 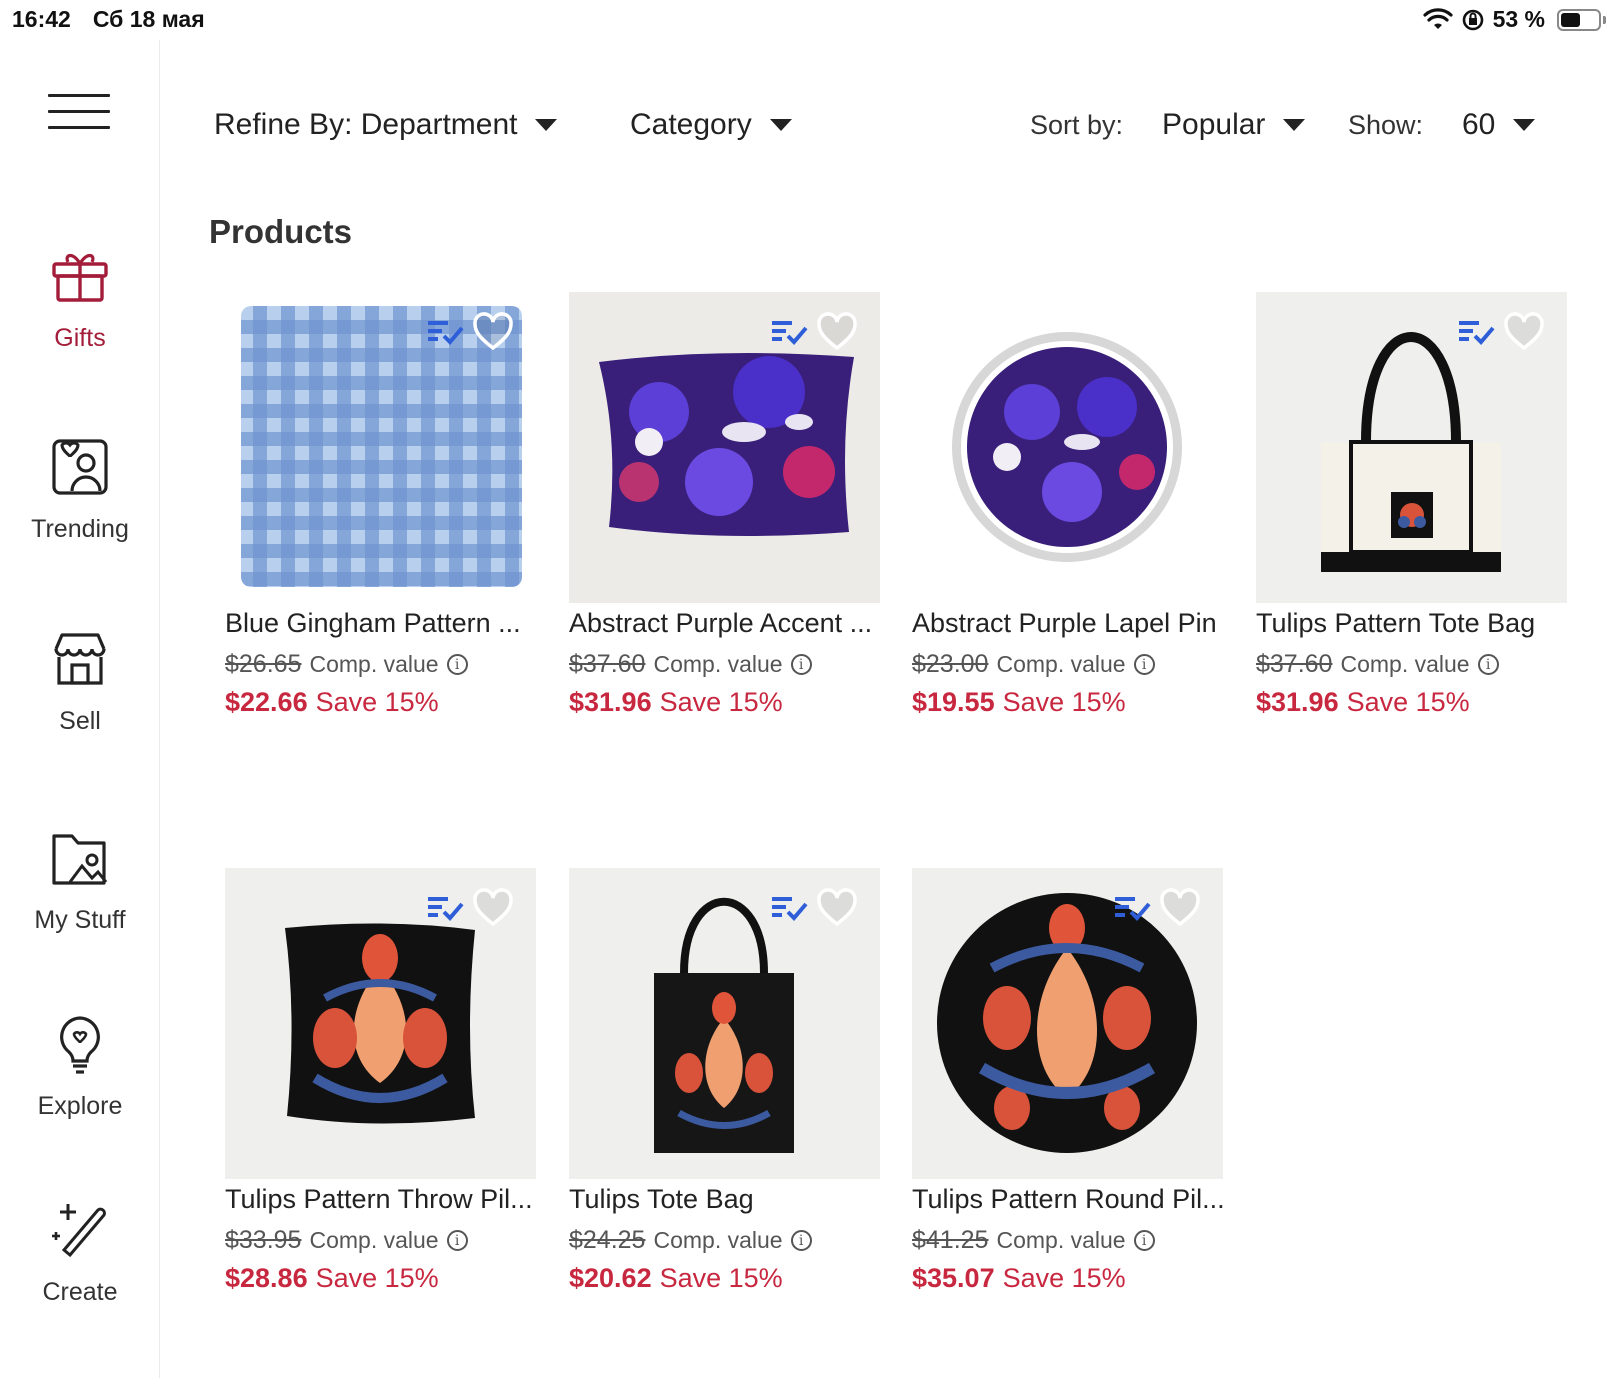 What do you see at coordinates (80, 920) in the screenshot?
I see `sidebar-item-label: My Stuff` at bounding box center [80, 920].